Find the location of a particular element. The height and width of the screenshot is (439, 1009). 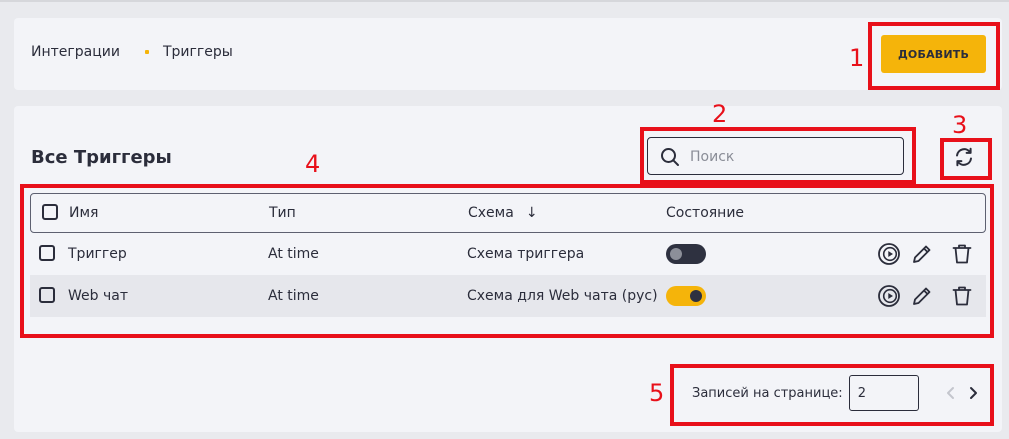

breadcrumb-current: Триггеры is located at coordinates (197, 52).